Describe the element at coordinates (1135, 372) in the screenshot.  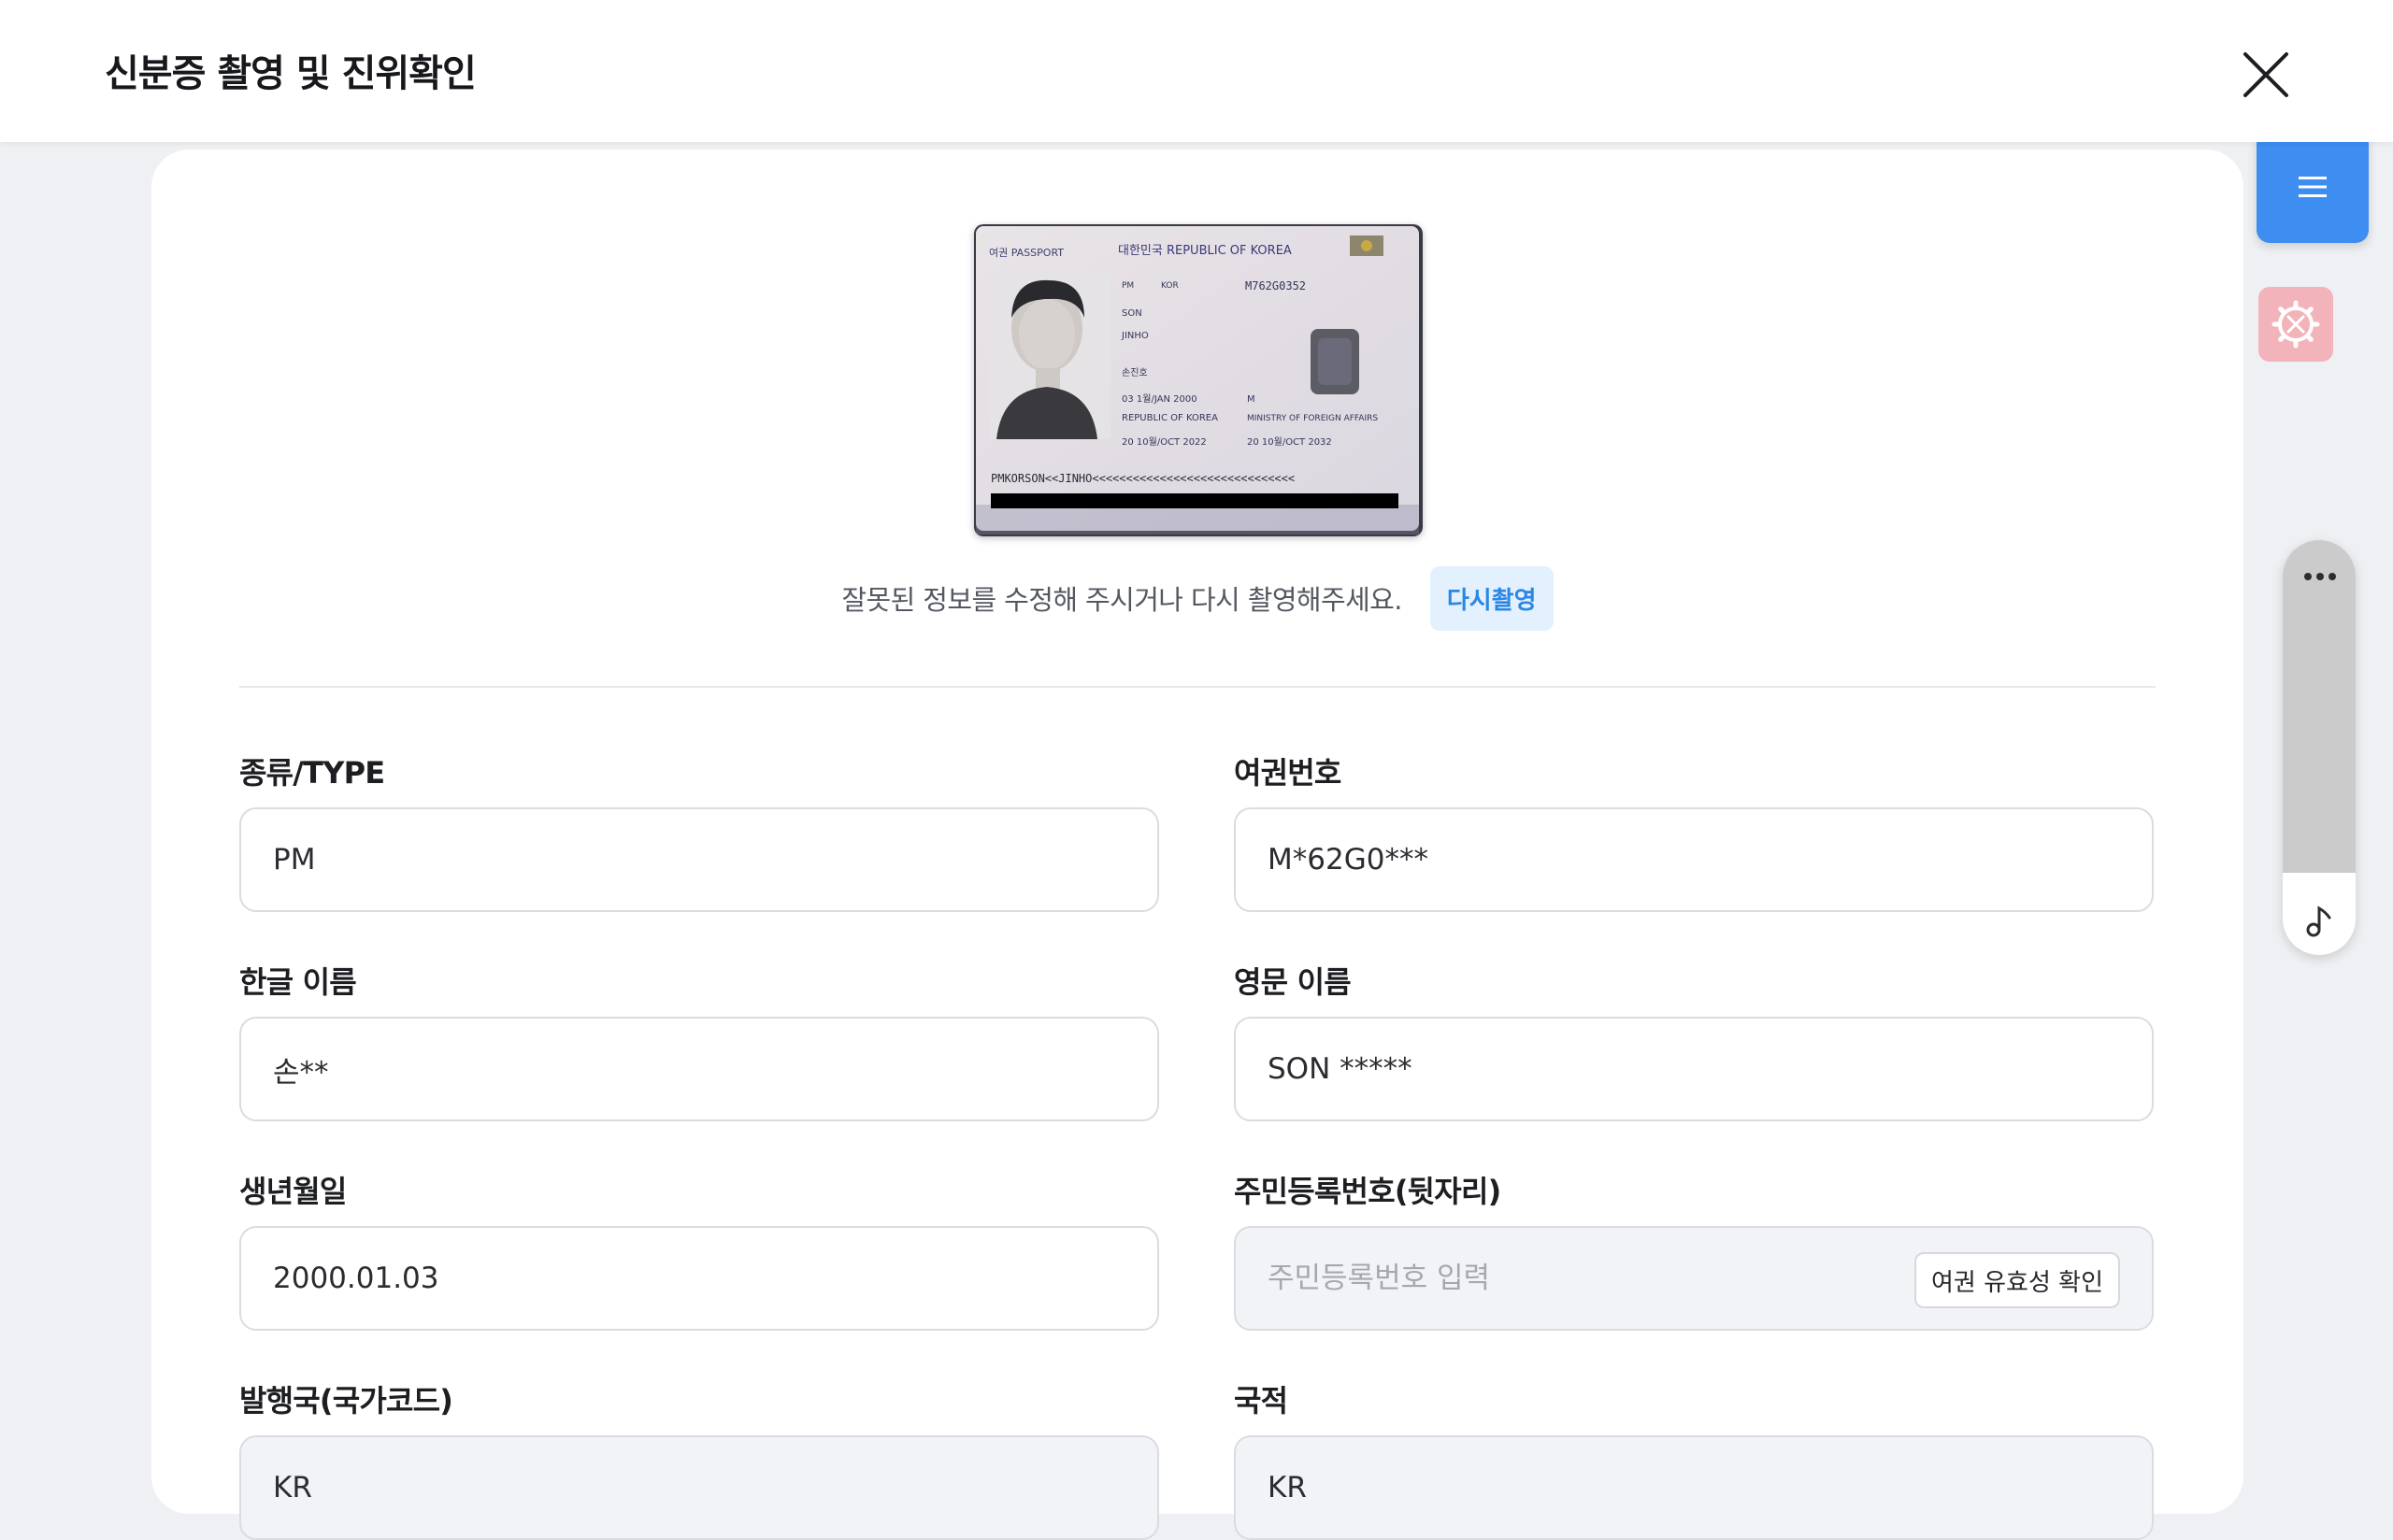
I see `passport-korean-name: 손진호` at that location.